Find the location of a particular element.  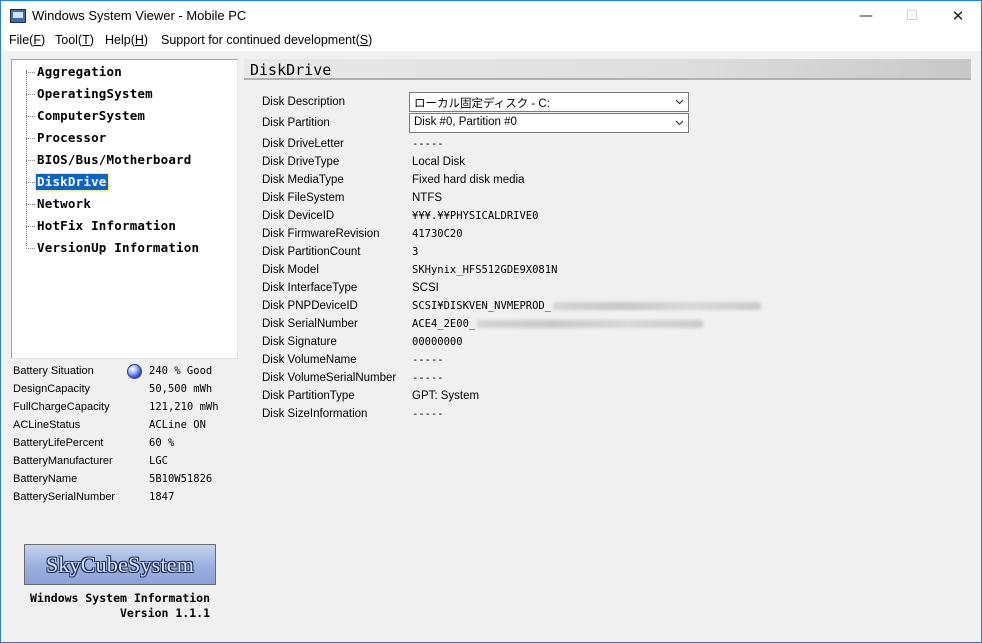

prop-key: Disk DriveLetter is located at coordinates (303, 144).